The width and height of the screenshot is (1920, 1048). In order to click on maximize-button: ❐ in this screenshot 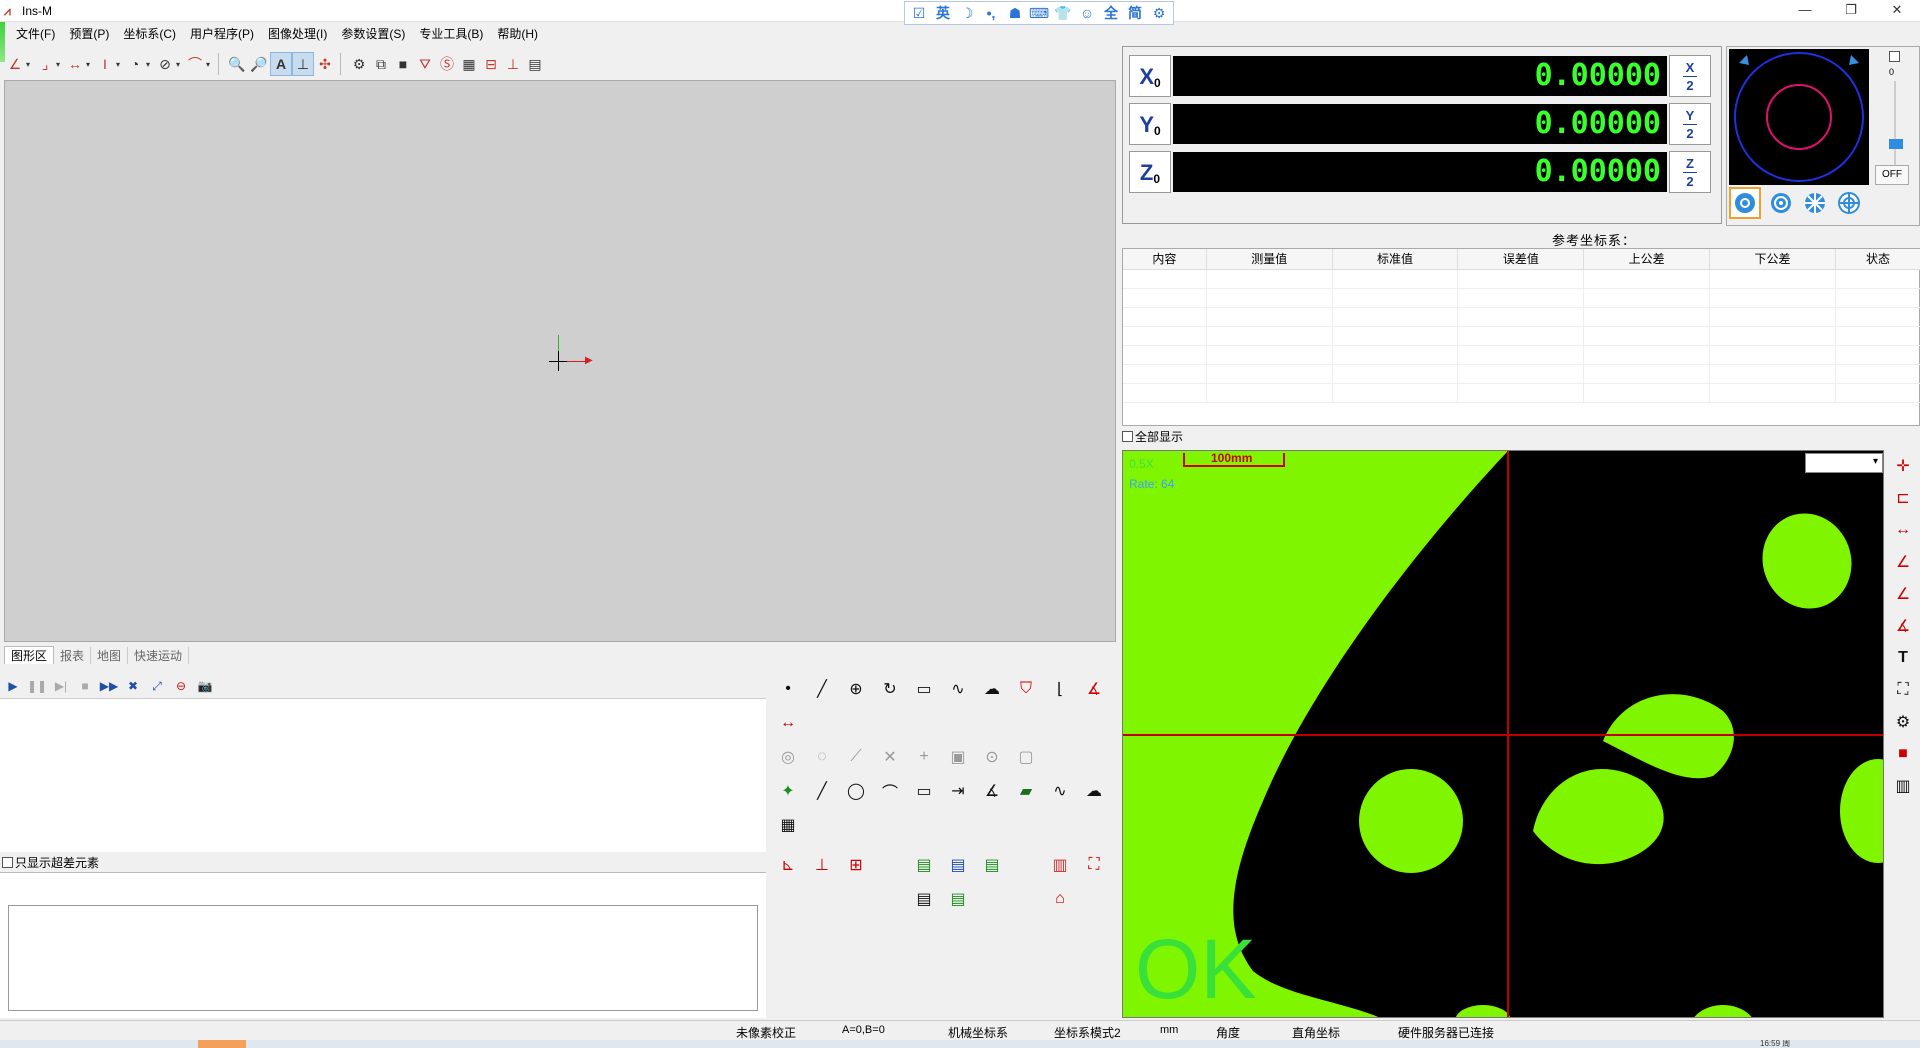, I will do `click(1851, 11)`.